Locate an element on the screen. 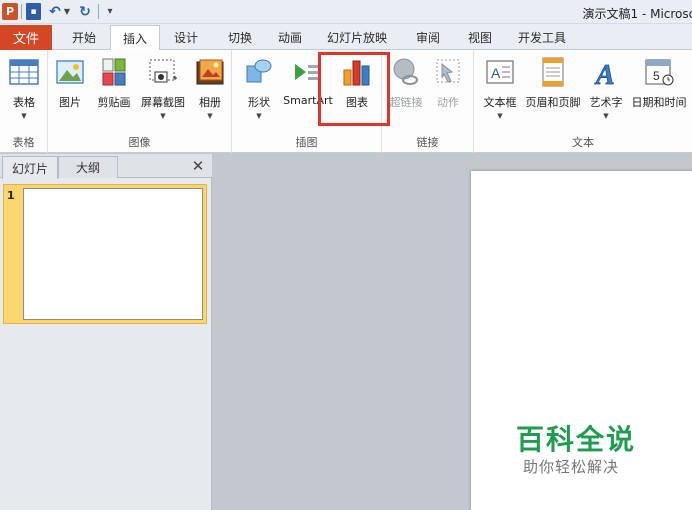 The image size is (692, 510). close-icon: ✕ is located at coordinates (198, 166).